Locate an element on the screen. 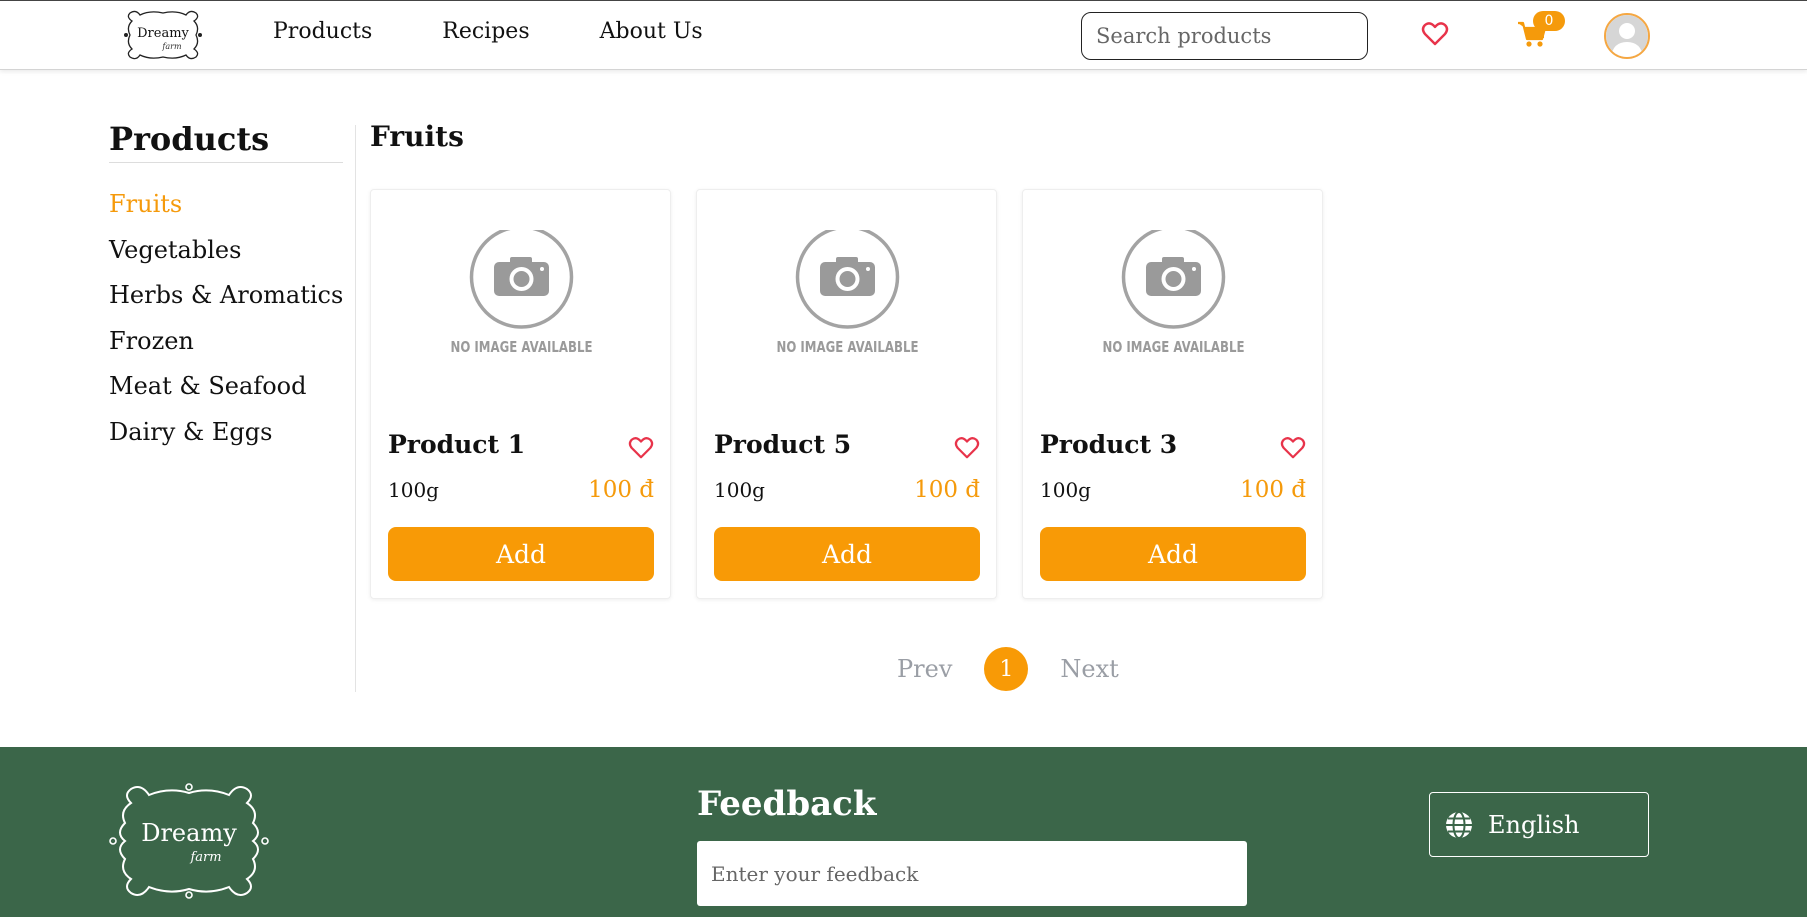 Image resolution: width=1807 pixels, height=917 pixels. product-name: Product 3 is located at coordinates (1108, 444).